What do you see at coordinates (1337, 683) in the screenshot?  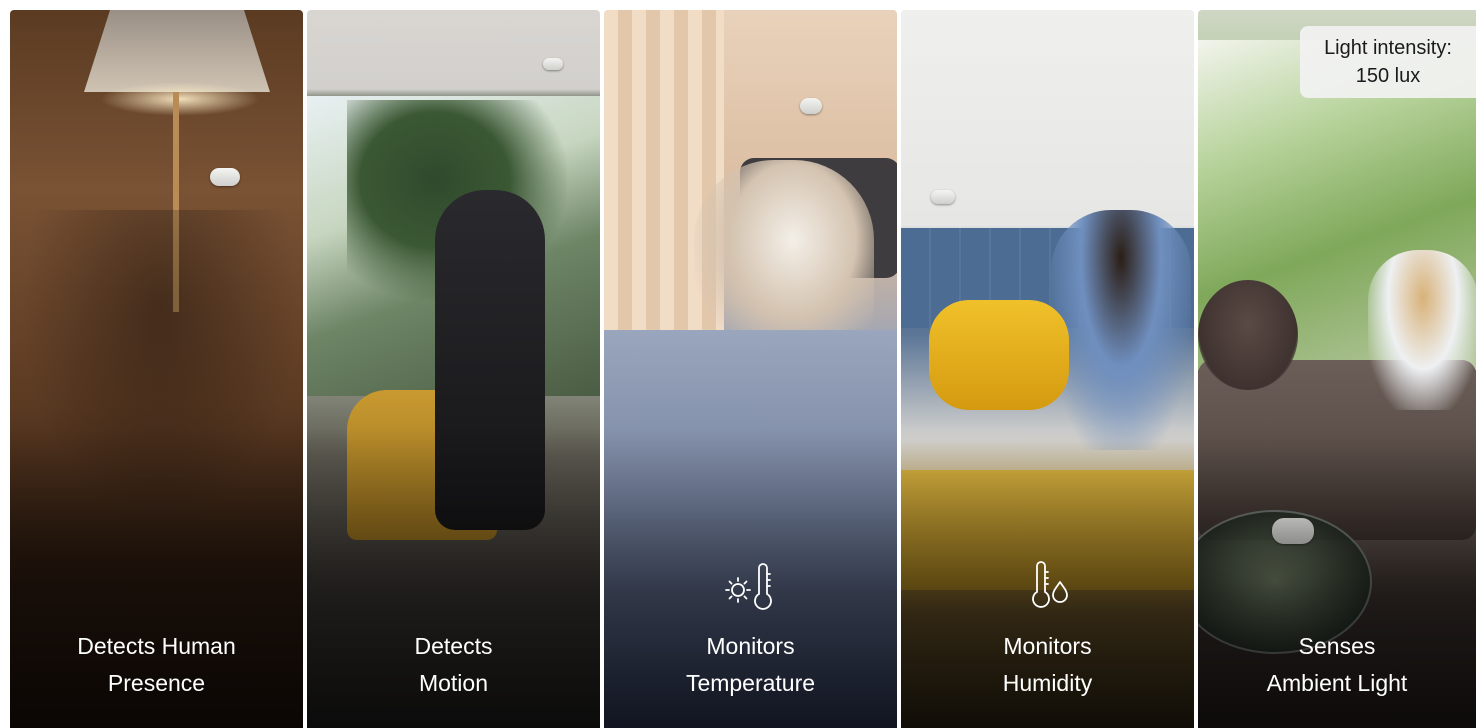 I see `caption-line-2: Ambient Light` at bounding box center [1337, 683].